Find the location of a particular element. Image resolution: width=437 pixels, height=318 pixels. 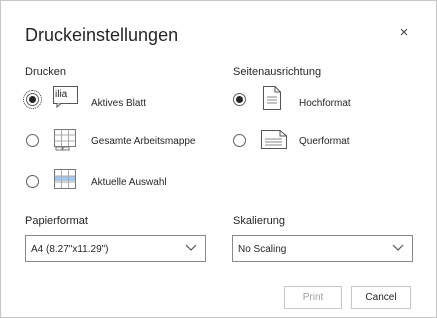

option-label-portrait: Hochformat is located at coordinates (325, 103).